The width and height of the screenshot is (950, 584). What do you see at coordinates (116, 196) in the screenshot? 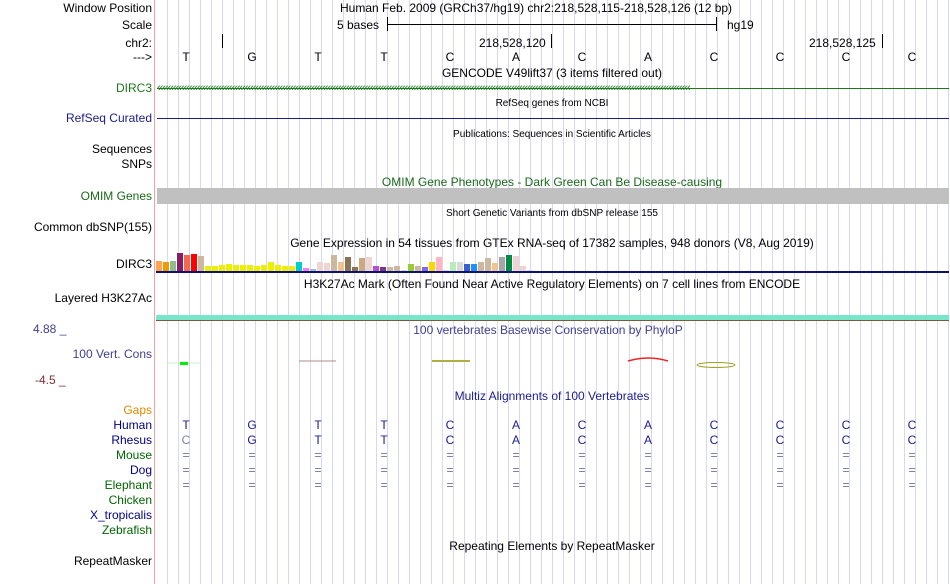
I see `omim-label: OMIM Genes` at bounding box center [116, 196].